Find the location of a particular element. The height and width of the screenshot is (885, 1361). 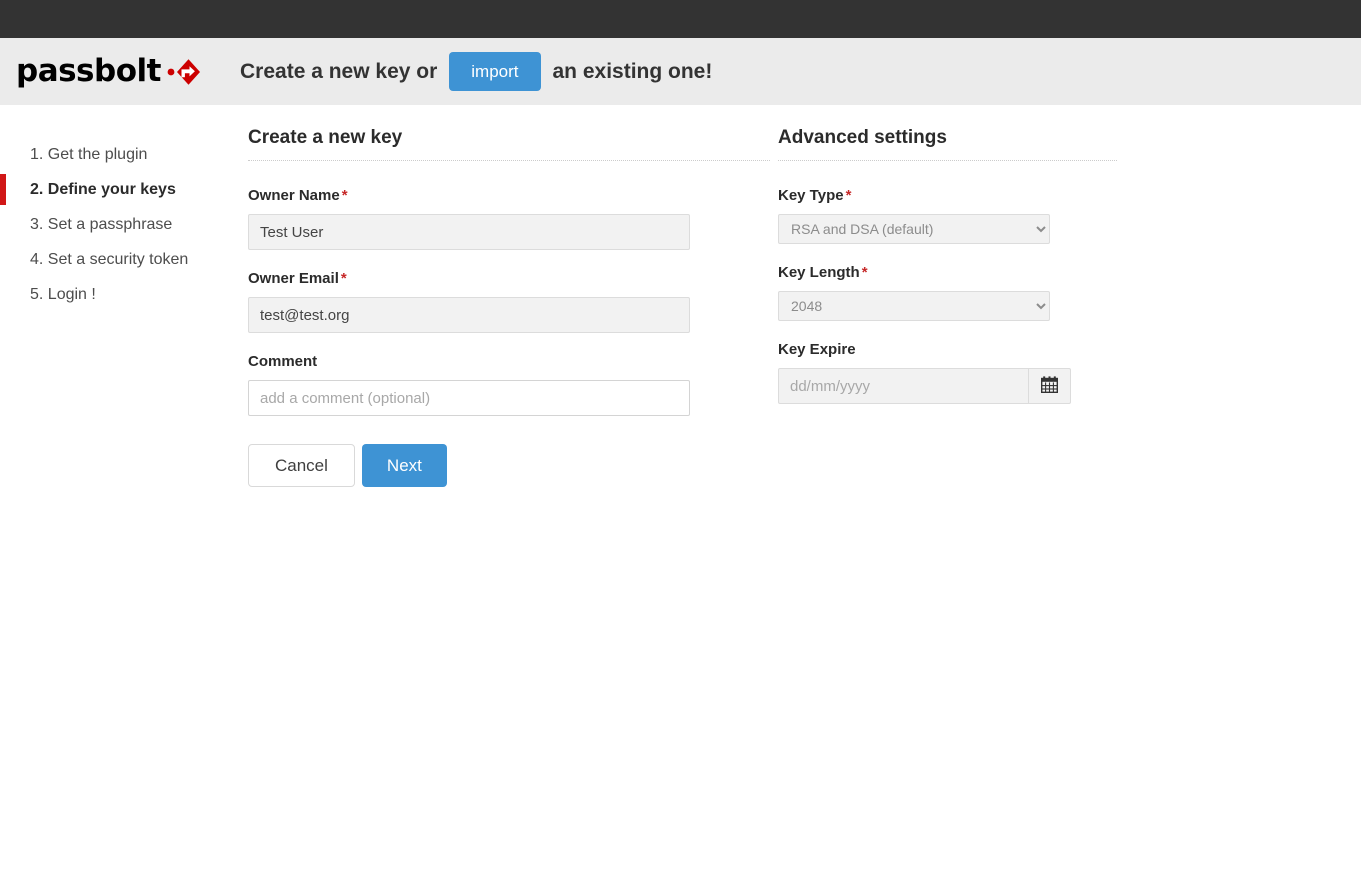

key-length-label-text: Key Length is located at coordinates (819, 272).